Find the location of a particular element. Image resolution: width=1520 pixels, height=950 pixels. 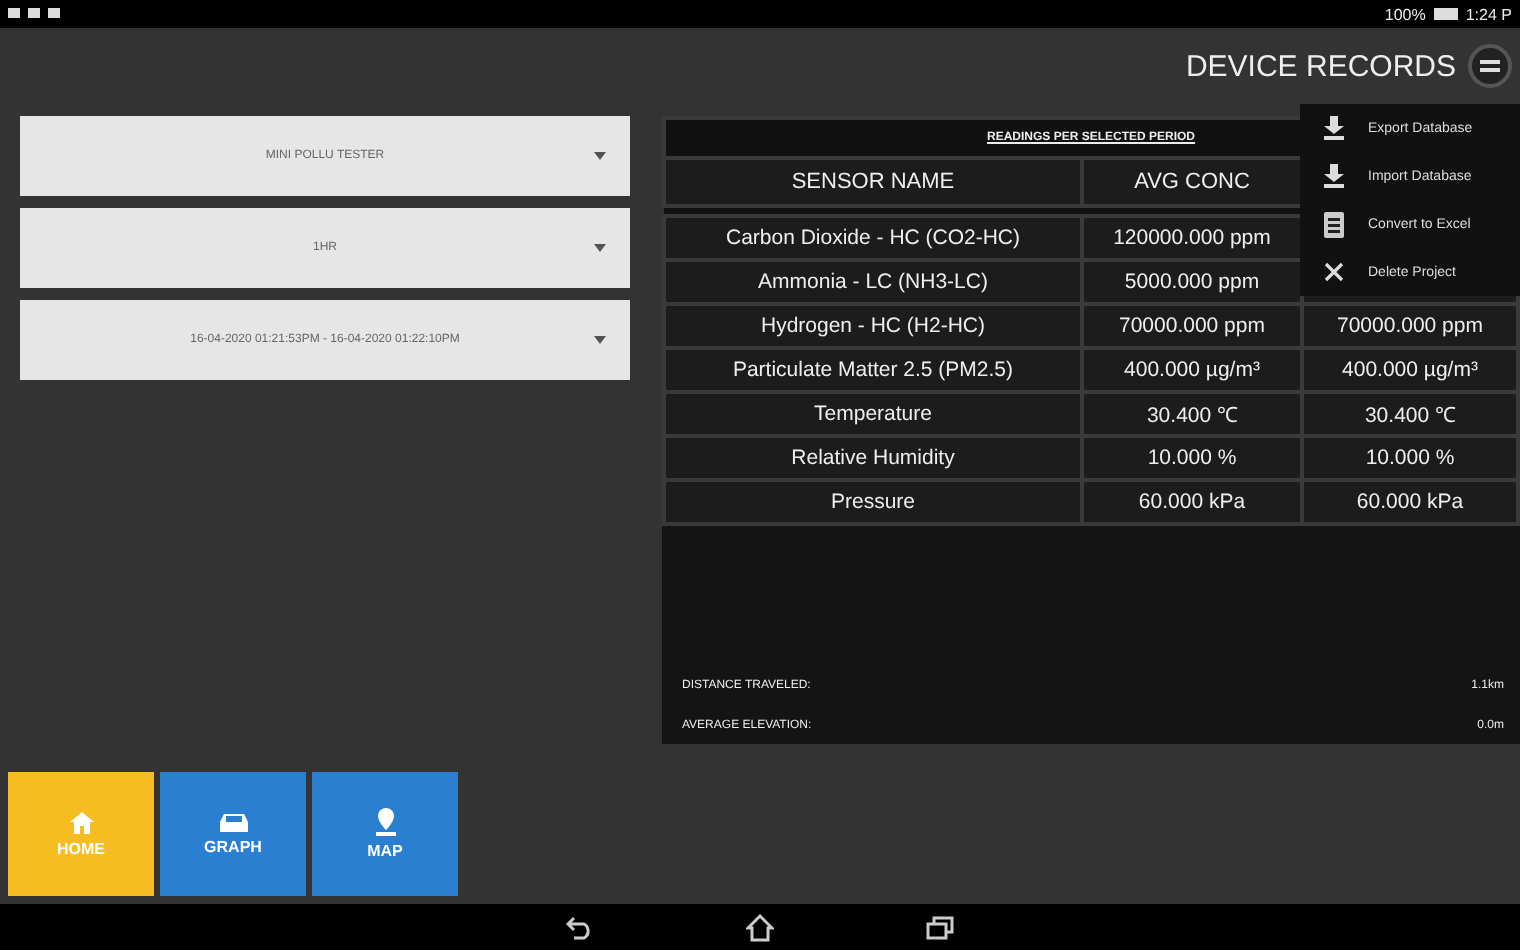

battery-level: 100% is located at coordinates (1405, 14).